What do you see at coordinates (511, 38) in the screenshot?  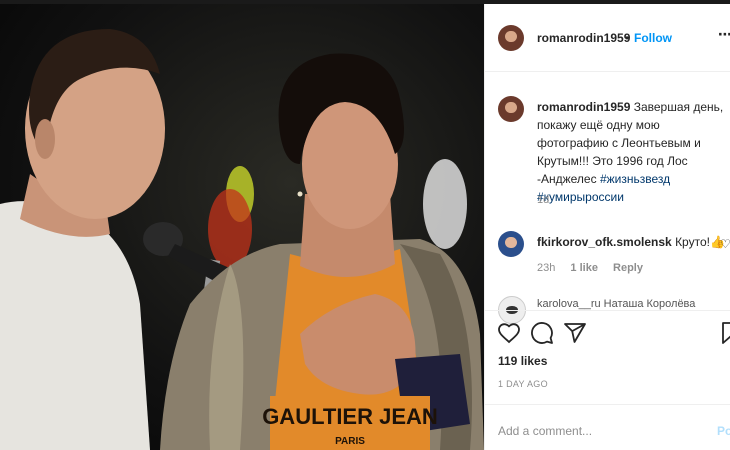 I see `author-avatar` at bounding box center [511, 38].